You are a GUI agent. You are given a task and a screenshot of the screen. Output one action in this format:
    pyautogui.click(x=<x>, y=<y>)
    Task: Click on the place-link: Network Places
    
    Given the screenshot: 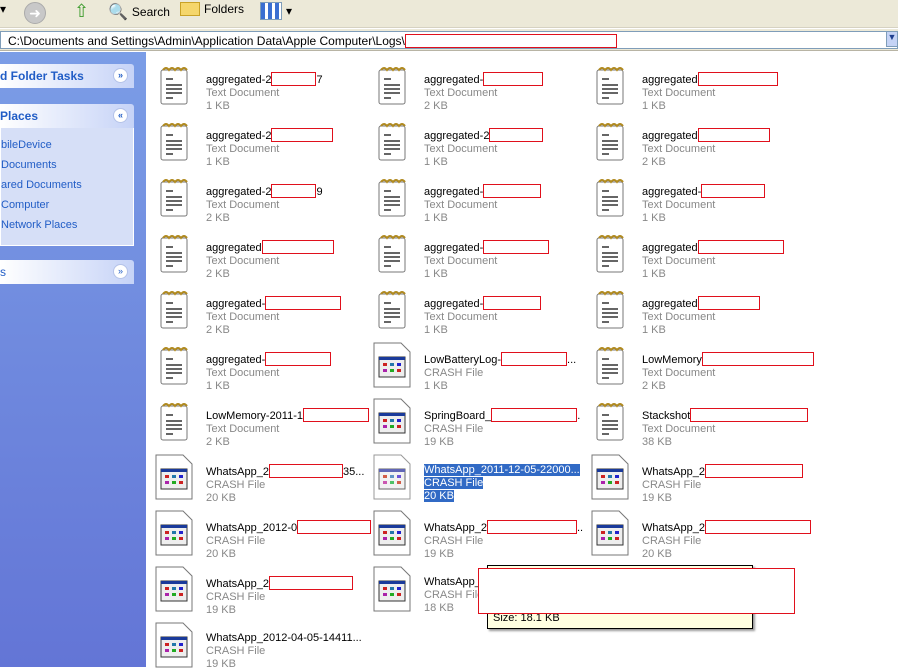 What is the action you would take?
    pyautogui.click(x=67, y=225)
    